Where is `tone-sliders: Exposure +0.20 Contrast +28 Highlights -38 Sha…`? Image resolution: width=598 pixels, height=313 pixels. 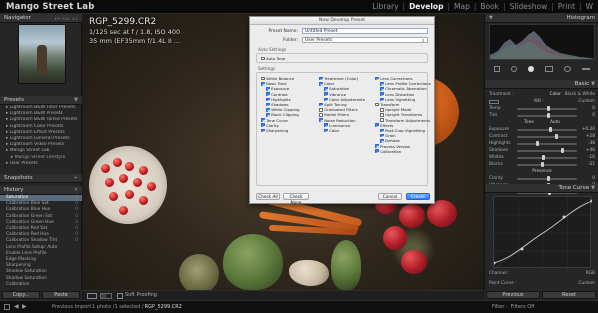
tone-sliders: Exposure +0.20 Contrast +28 Highlights -38 Sha… is located at coordinates (541, 147).